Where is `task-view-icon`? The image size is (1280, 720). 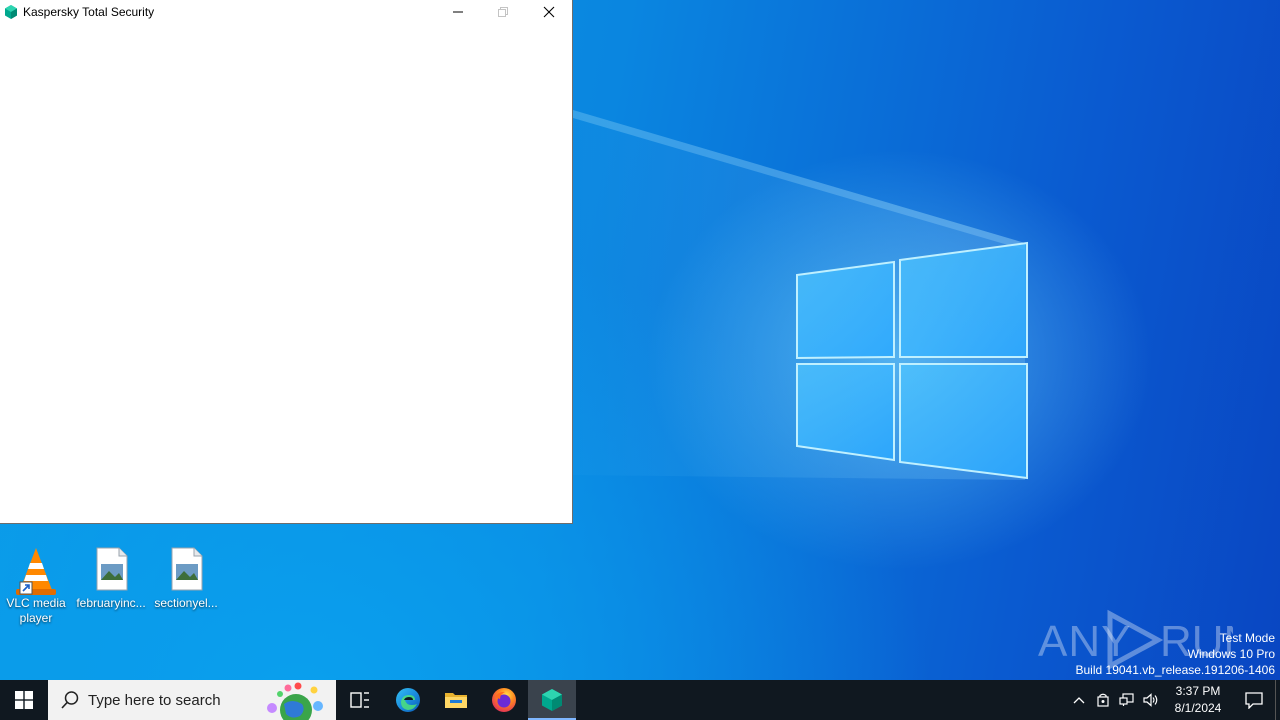 task-view-icon is located at coordinates (359, 700).